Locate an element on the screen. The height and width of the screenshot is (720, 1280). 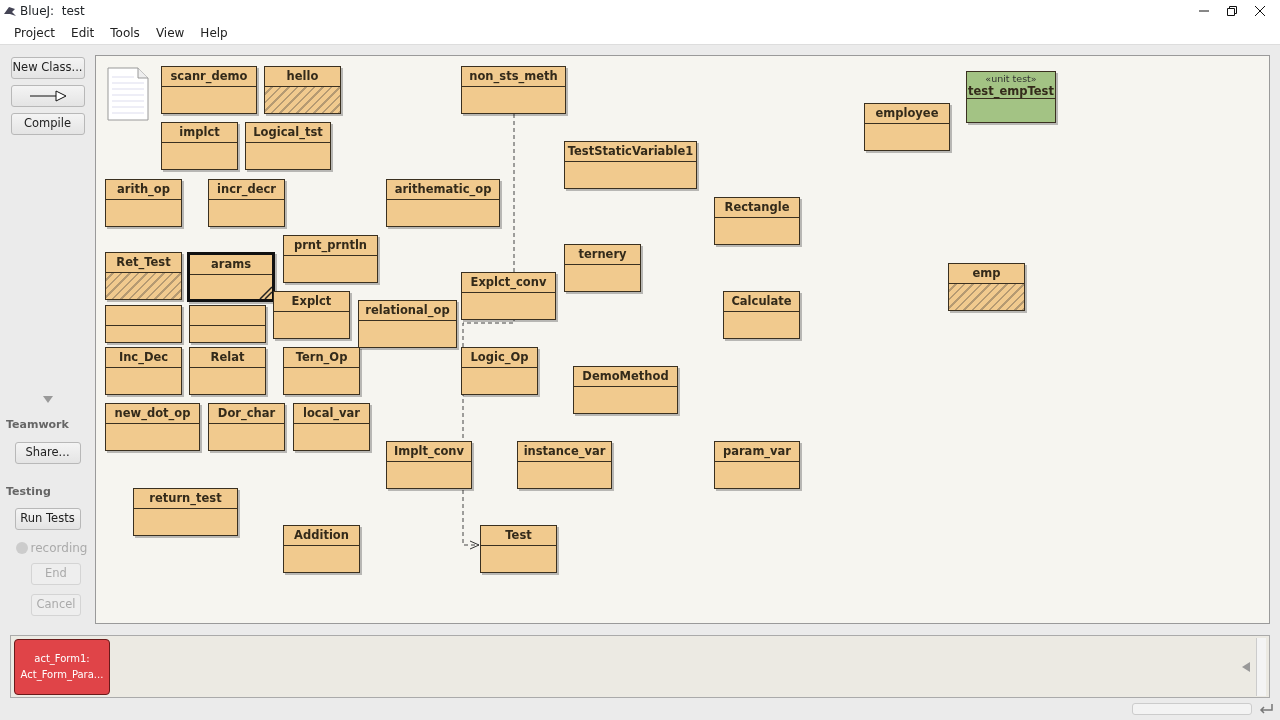
class-box: Relat is located at coordinates (227, 371).